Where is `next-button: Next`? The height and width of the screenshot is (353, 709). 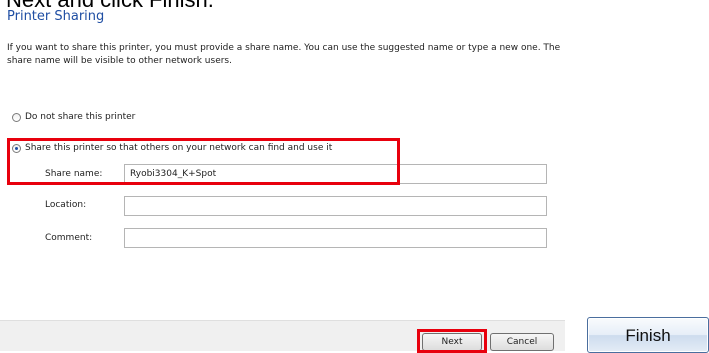
next-button: Next is located at coordinates (452, 342).